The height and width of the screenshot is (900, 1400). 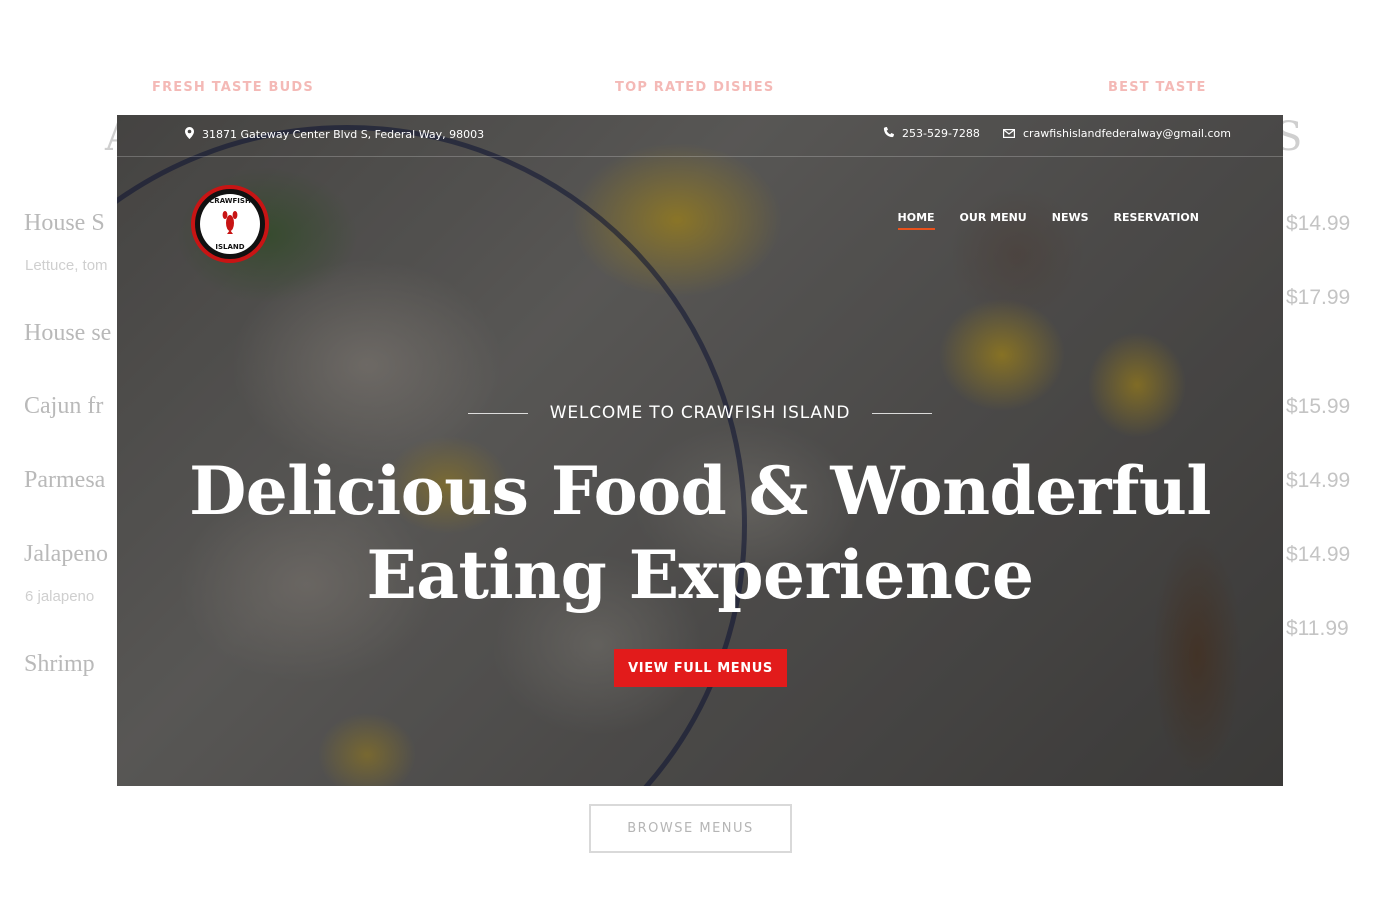 I want to click on menu-item-price: $15.99, so click(x=1318, y=406).